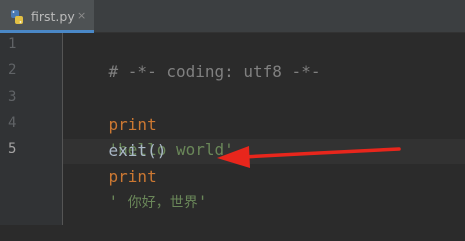  What do you see at coordinates (12, 70) in the screenshot?
I see `line-number: 2` at bounding box center [12, 70].